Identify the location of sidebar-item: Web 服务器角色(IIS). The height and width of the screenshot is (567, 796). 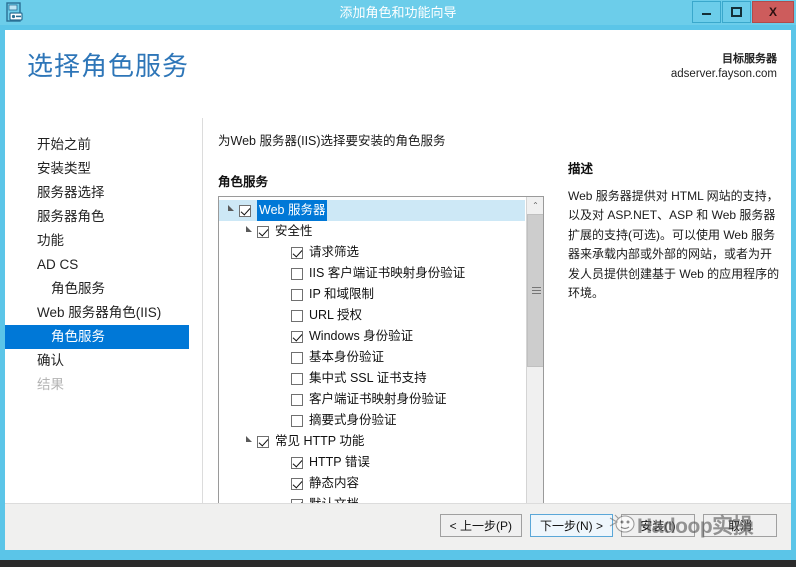
(104, 313).